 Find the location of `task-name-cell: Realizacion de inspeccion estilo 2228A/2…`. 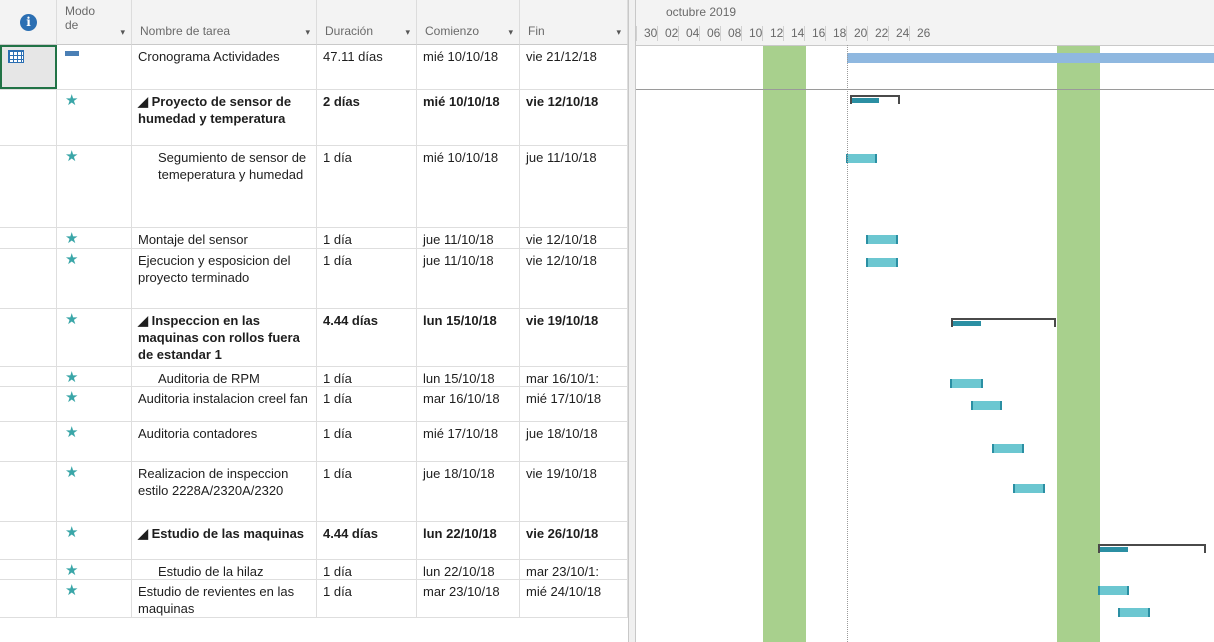

task-name-cell: Realizacion de inspeccion estilo 2228A/2… is located at coordinates (224, 491).